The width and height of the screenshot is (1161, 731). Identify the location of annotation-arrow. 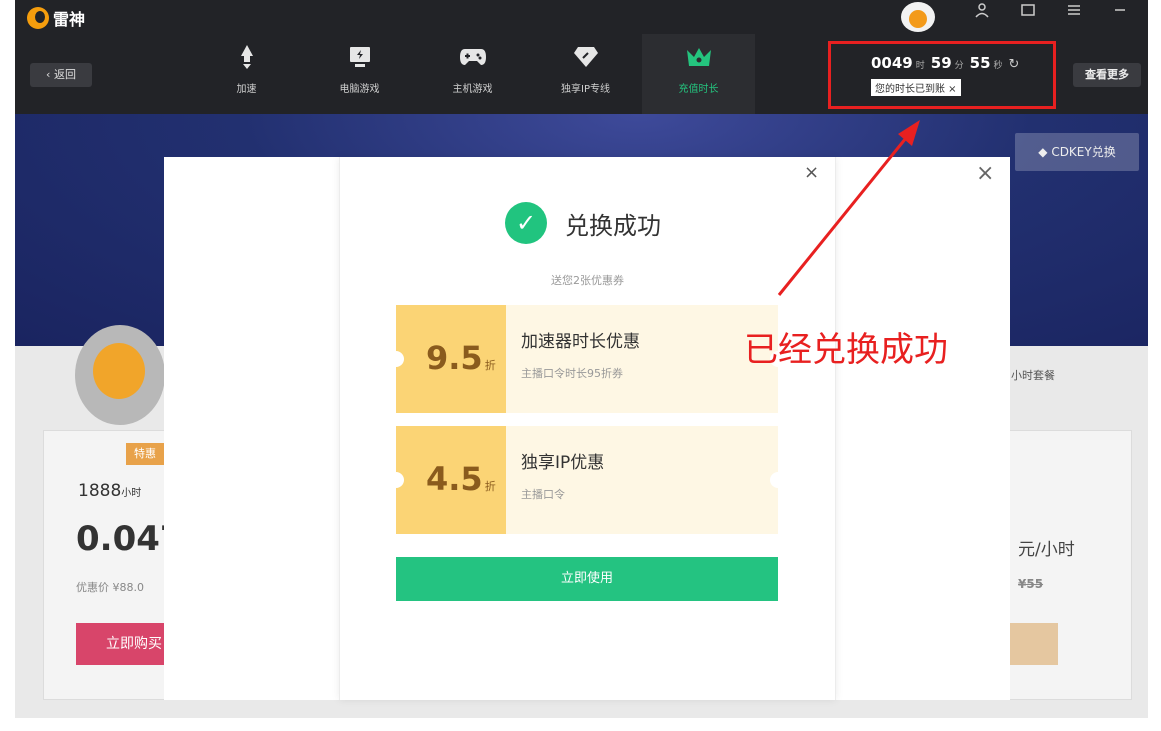
(848, 208).